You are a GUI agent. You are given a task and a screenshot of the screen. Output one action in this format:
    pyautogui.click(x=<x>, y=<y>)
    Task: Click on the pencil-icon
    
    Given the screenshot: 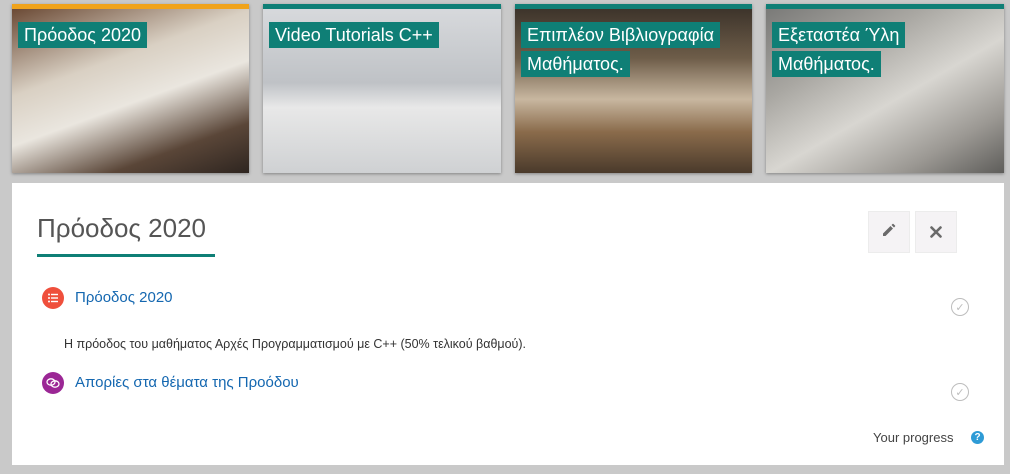 What is the action you would take?
    pyautogui.click(x=889, y=232)
    